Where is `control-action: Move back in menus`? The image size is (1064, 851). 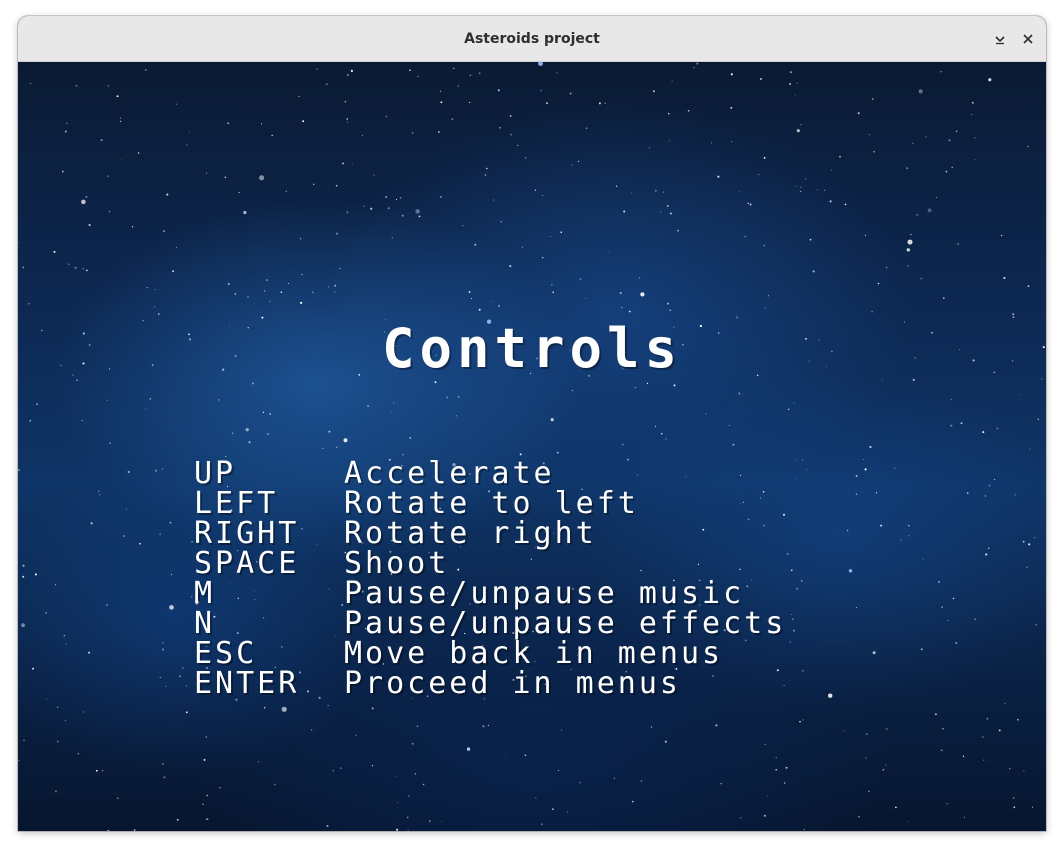
control-action: Move back in menus is located at coordinates (534, 653).